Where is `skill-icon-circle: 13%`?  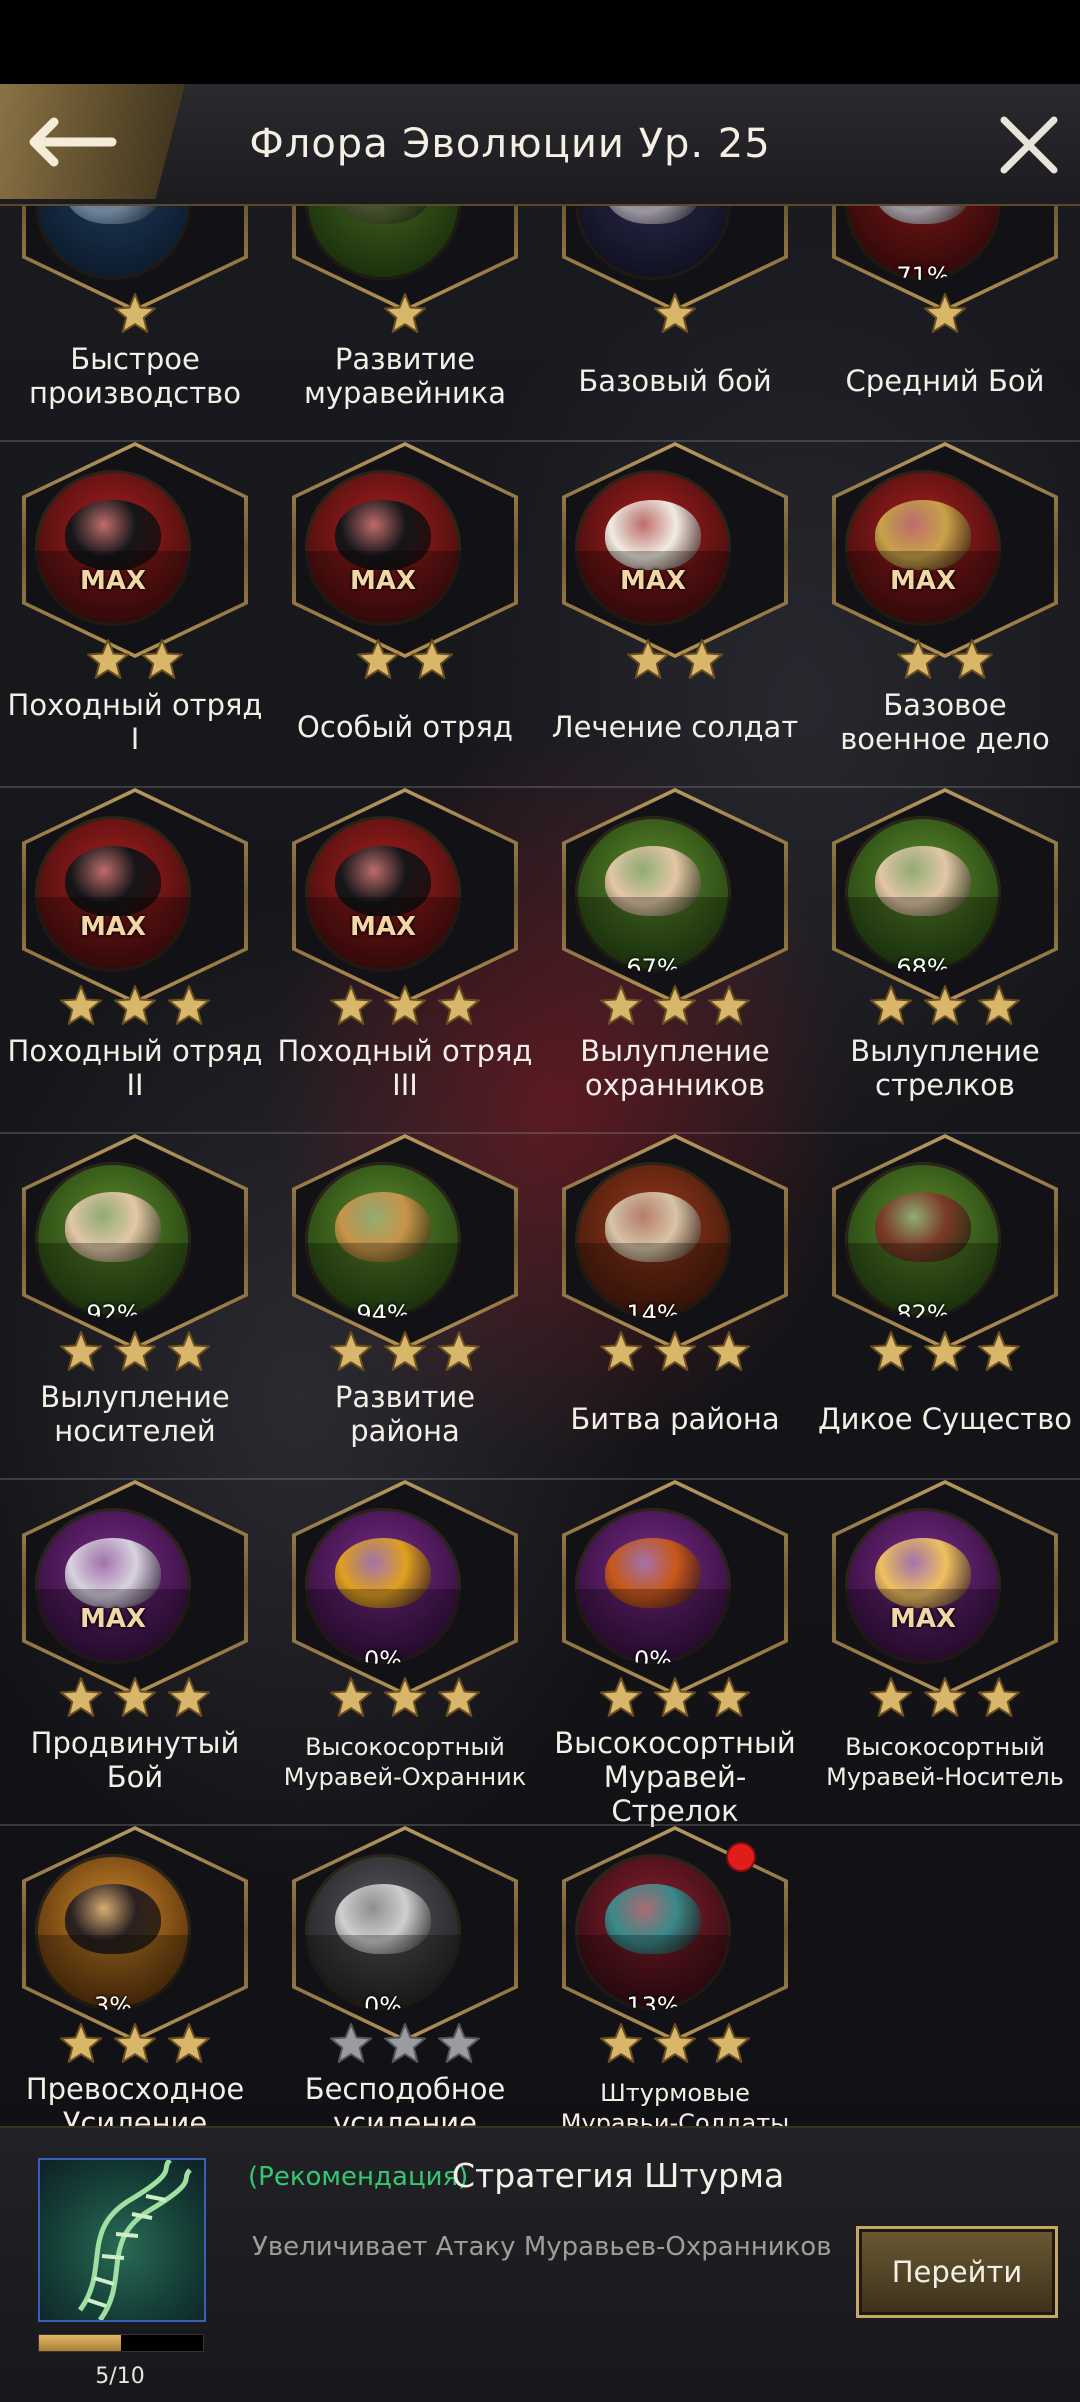
skill-icon-circle: 13% is located at coordinates (653, 1932).